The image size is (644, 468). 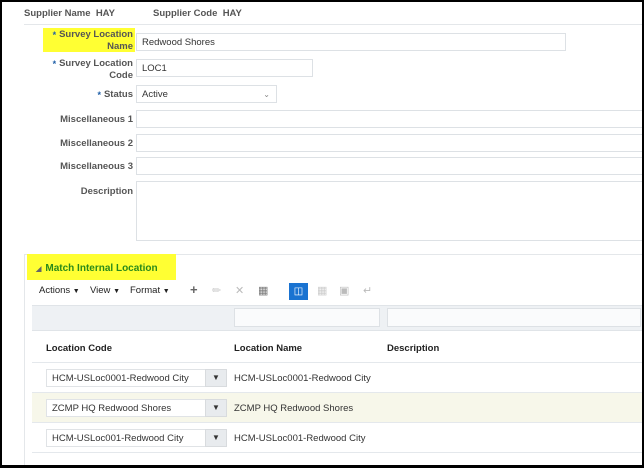 What do you see at coordinates (79, 348) in the screenshot?
I see `column-header-location-code: Location Code` at bounding box center [79, 348].